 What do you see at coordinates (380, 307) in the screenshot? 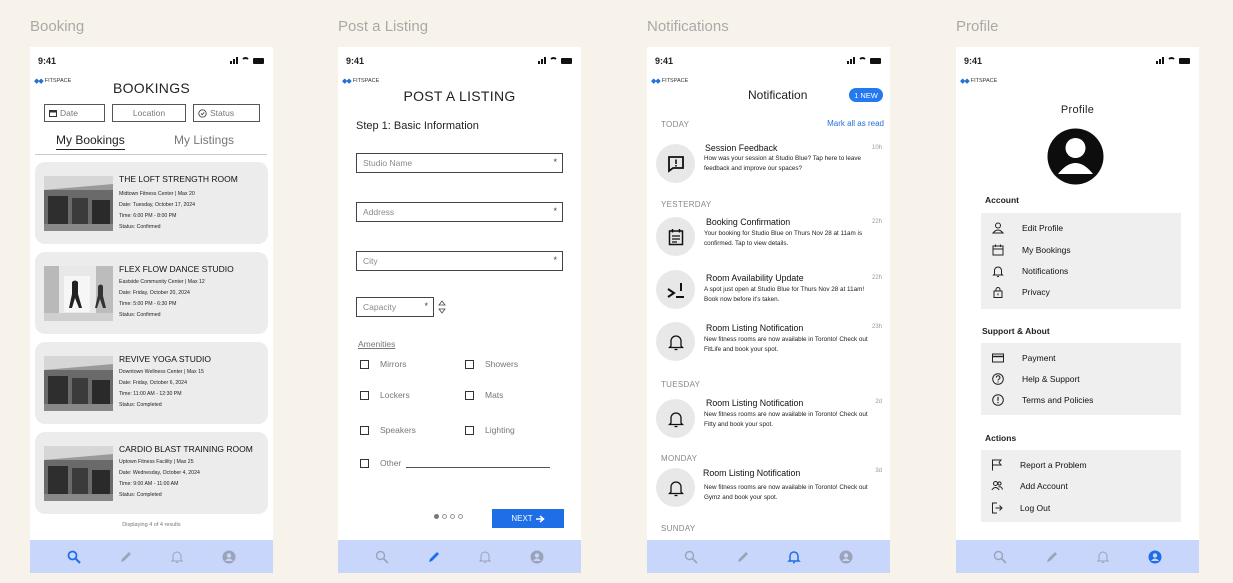
I see `capacity-placeholder: Capacity` at bounding box center [380, 307].